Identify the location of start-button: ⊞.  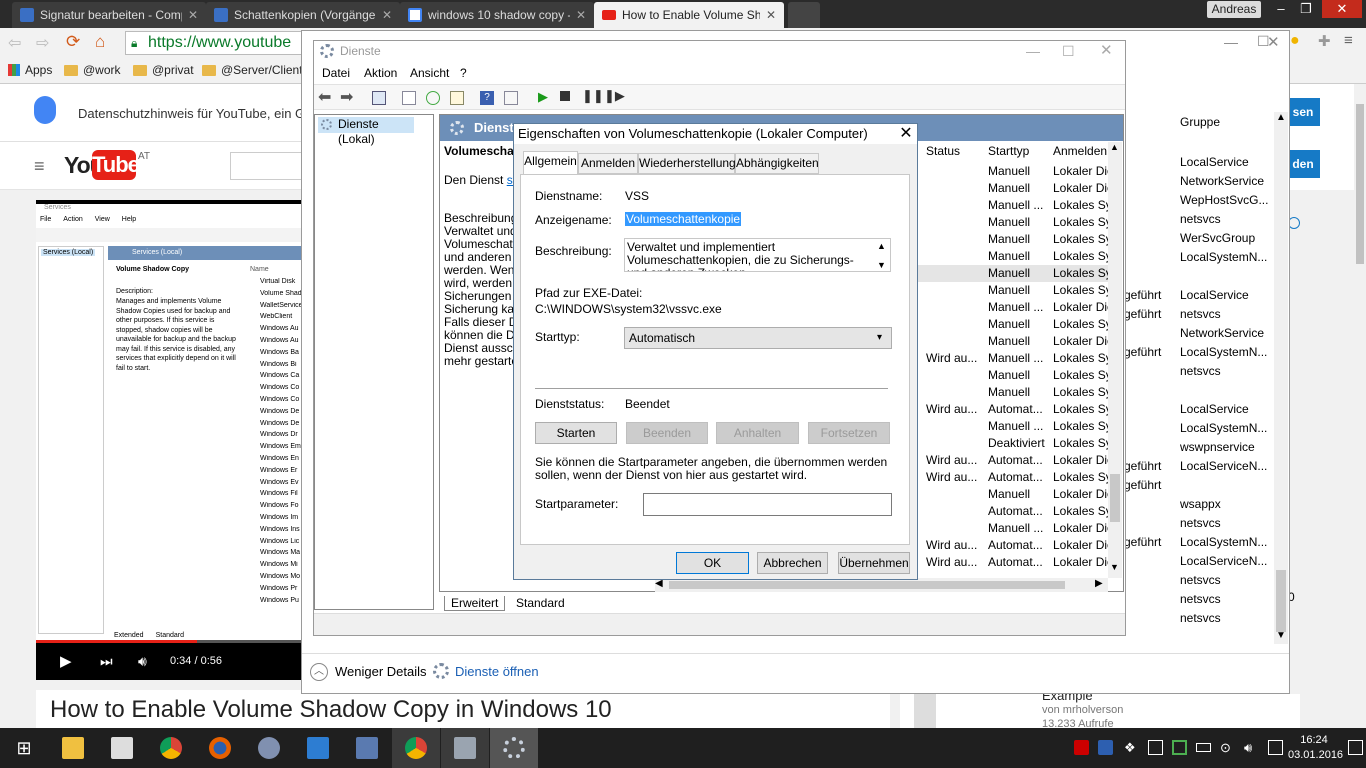
(24, 748).